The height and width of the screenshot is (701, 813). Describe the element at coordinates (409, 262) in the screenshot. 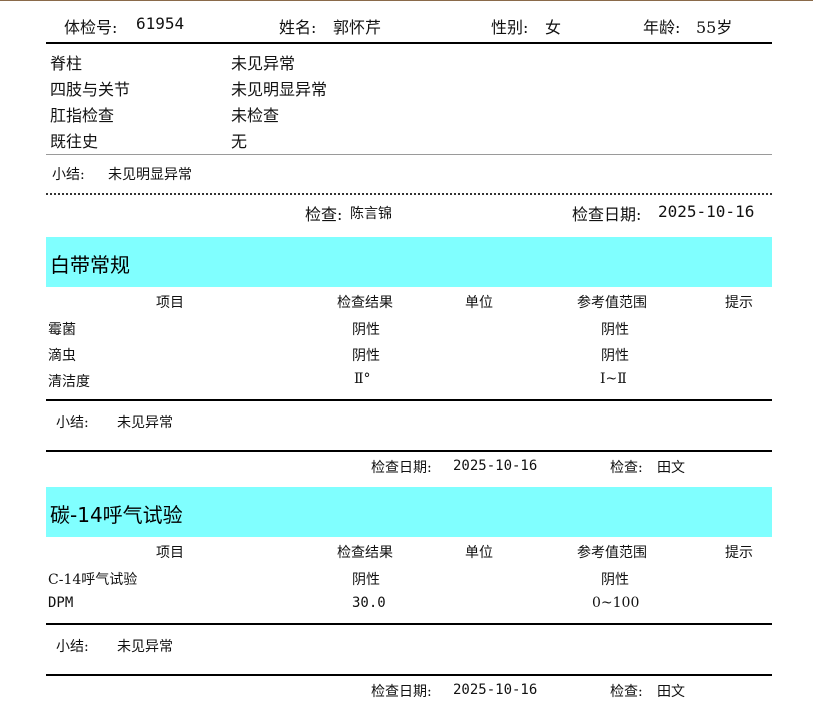

I see `section-header-leucorrhea: 白带常规` at that location.